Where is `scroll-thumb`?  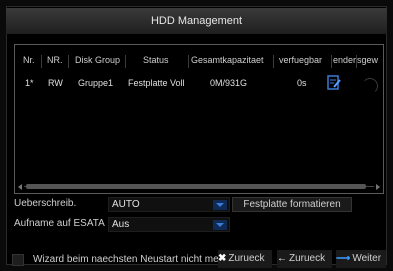
scroll-thumb is located at coordinates (196, 186).